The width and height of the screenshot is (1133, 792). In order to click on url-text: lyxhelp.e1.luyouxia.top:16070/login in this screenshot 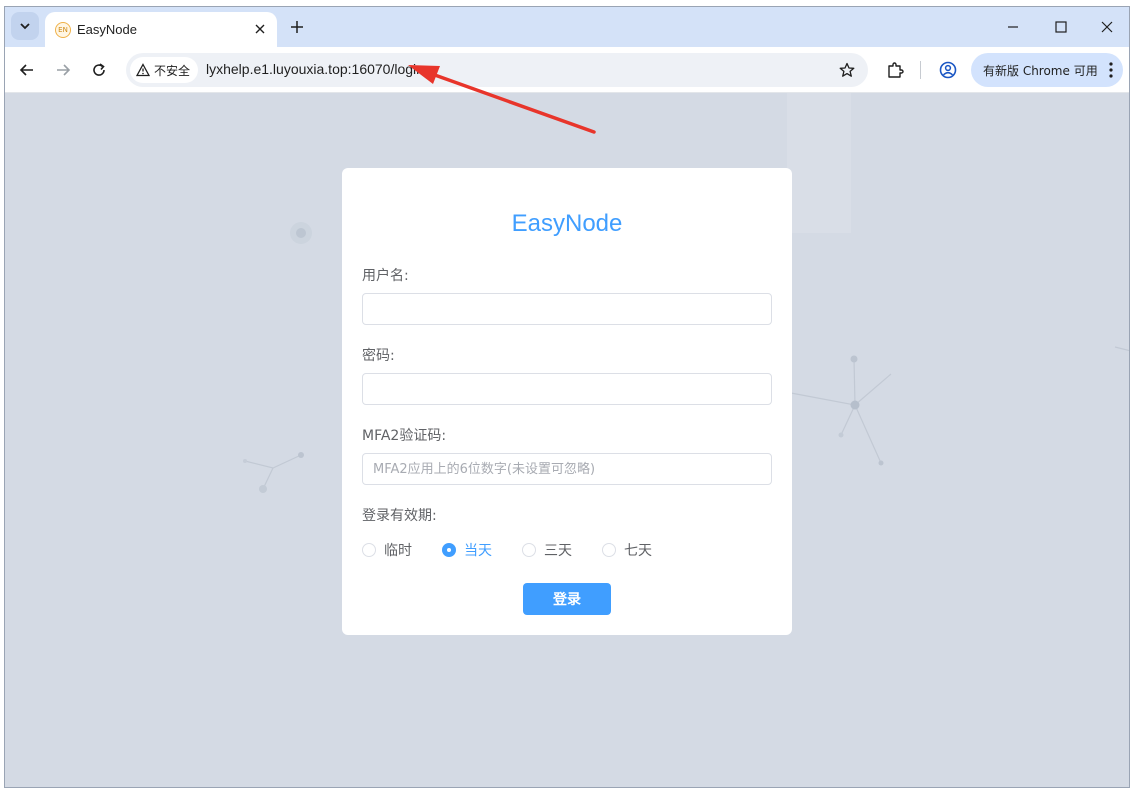, I will do `click(315, 69)`.